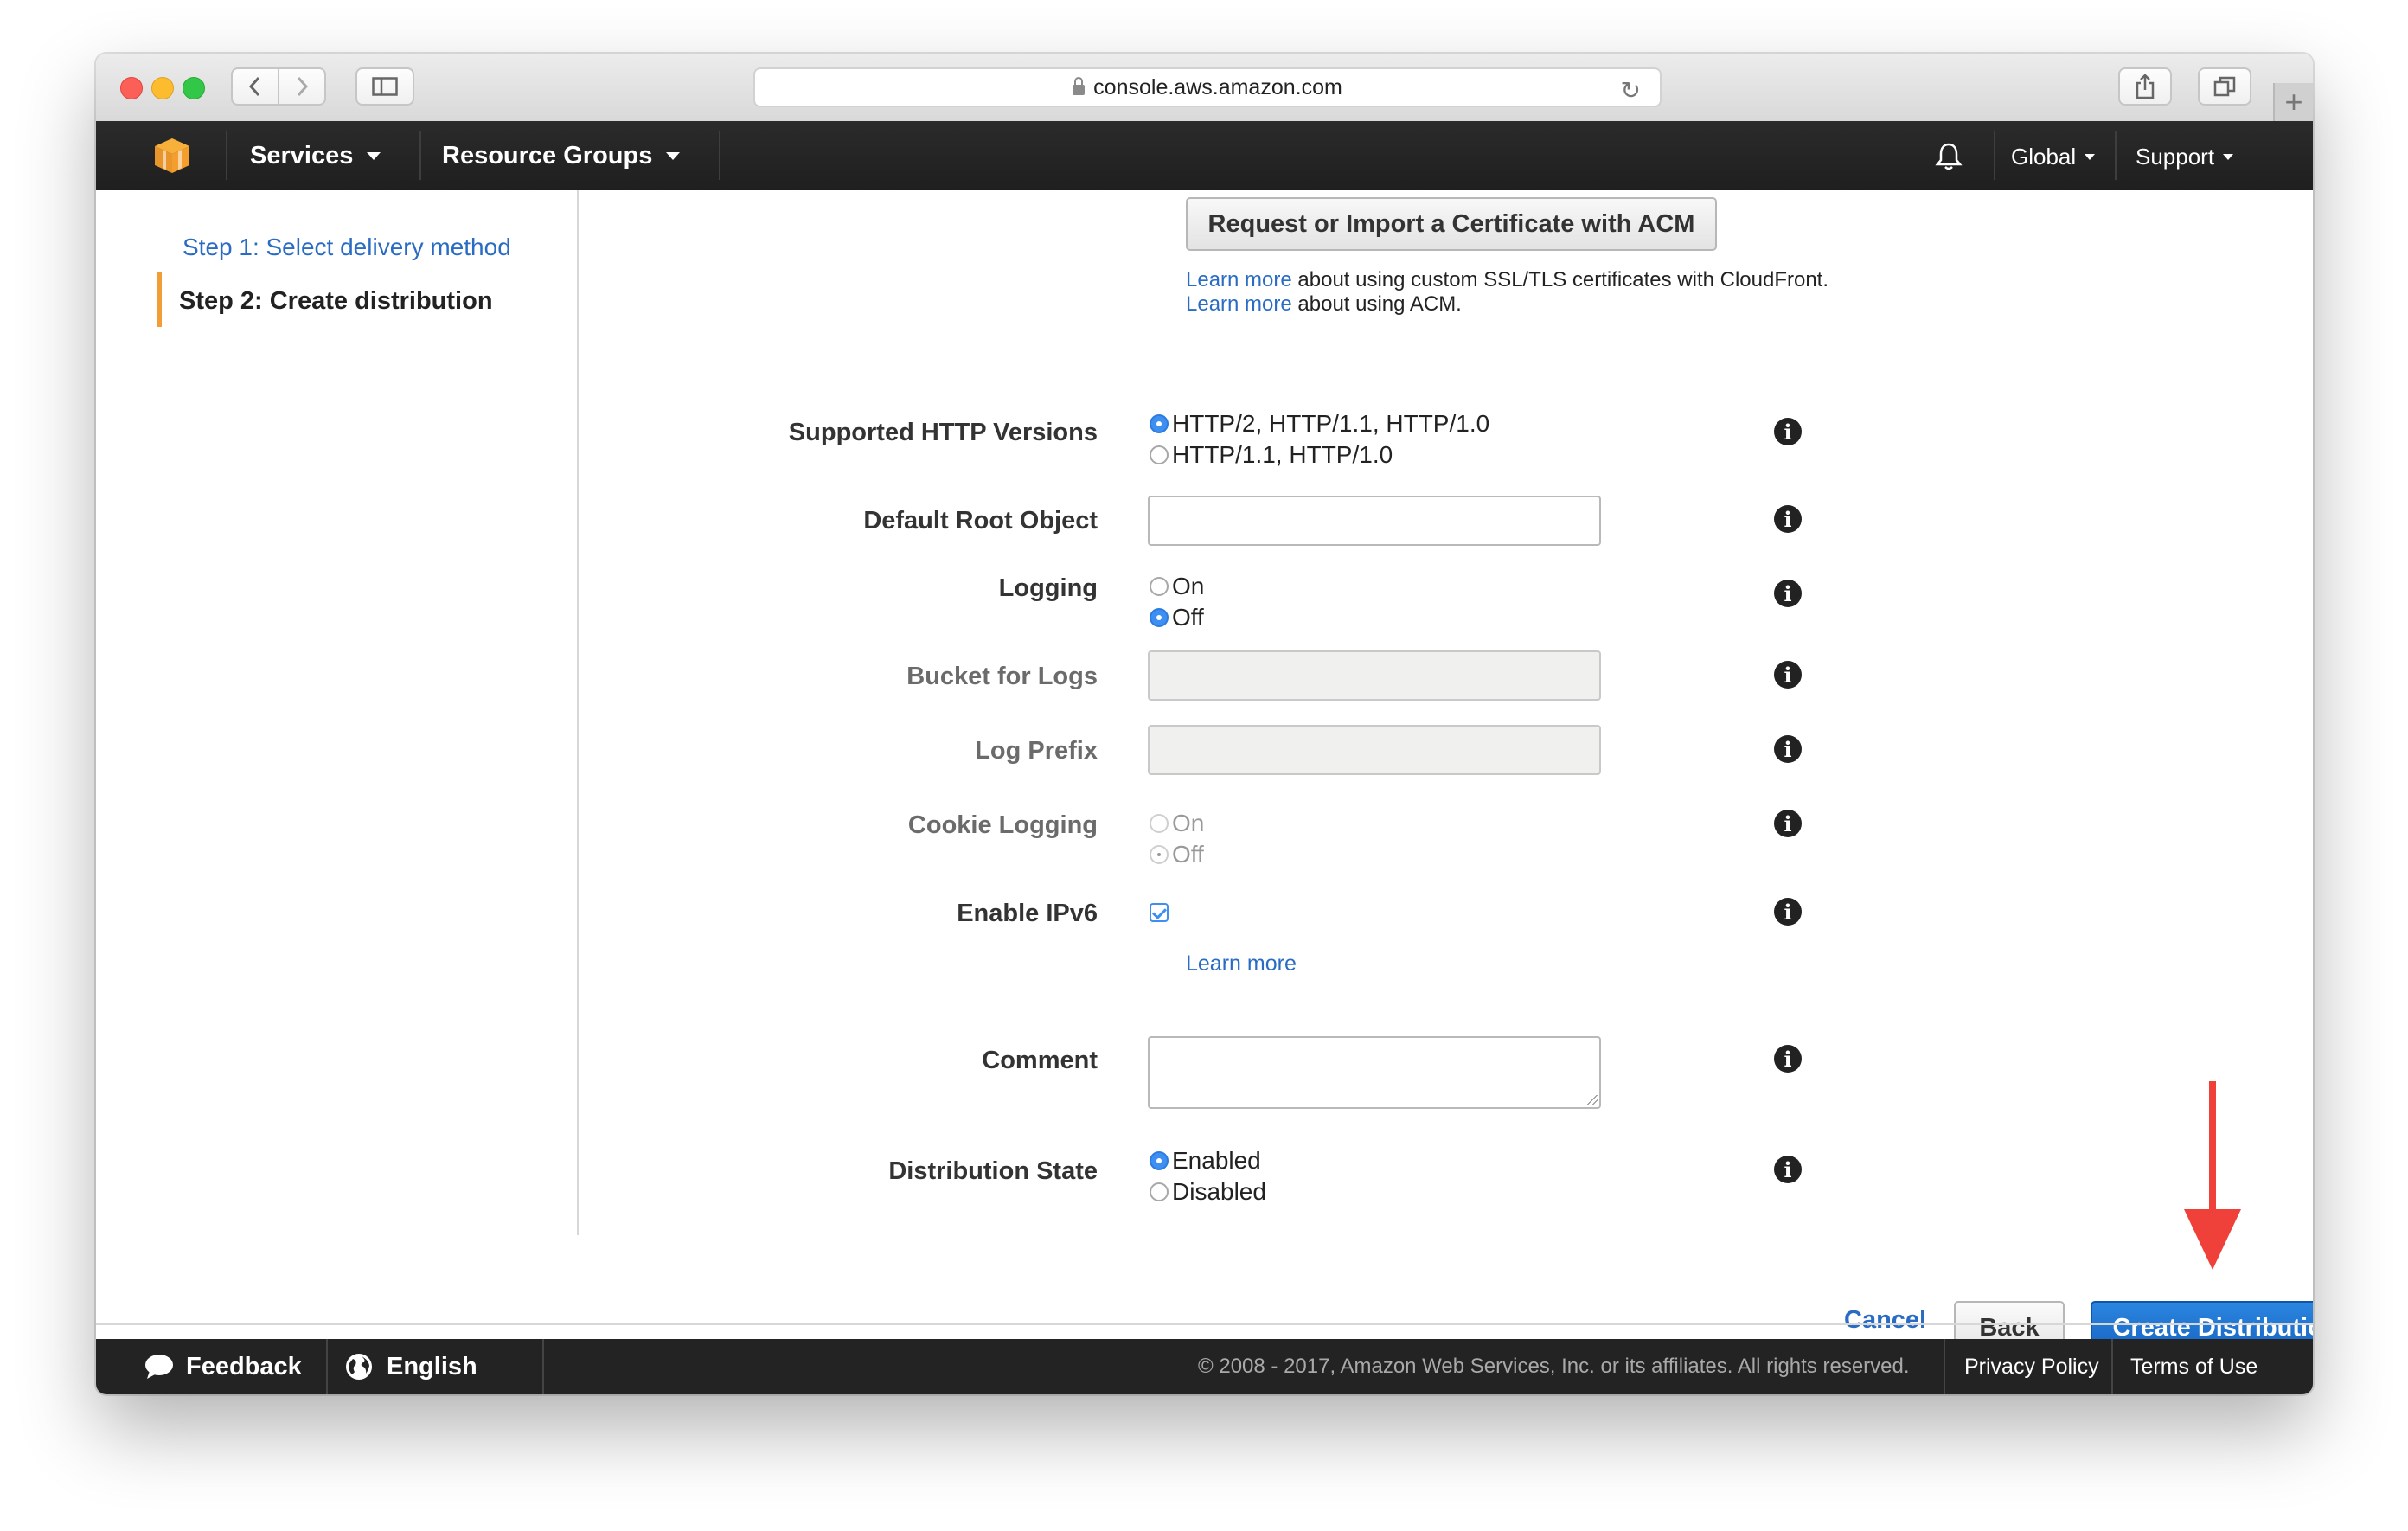  What do you see at coordinates (1002, 676) in the screenshot?
I see `bucket-for-logs-label: Bucket for Logs` at bounding box center [1002, 676].